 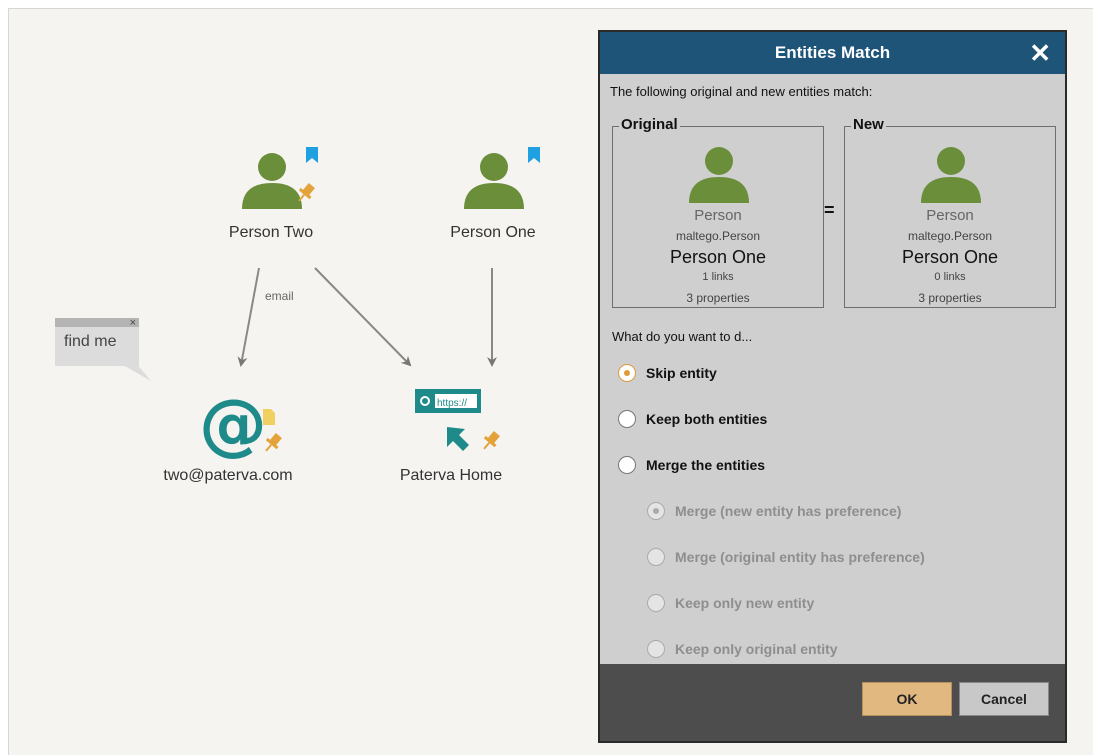 What do you see at coordinates (868, 124) in the screenshot?
I see `new-legend: New` at bounding box center [868, 124].